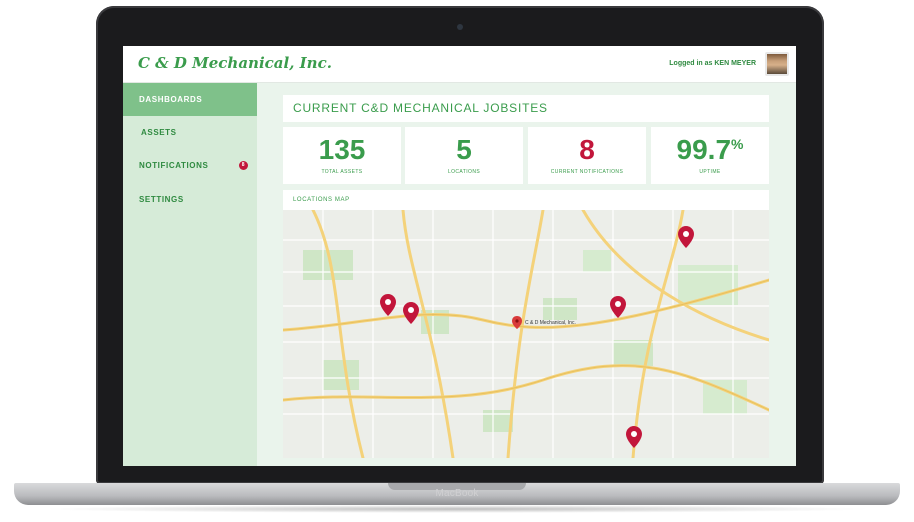 The width and height of the screenshot is (914, 522). Describe the element at coordinates (321, 200) in the screenshot. I see `map-header: LOCATIONS MAP` at that location.